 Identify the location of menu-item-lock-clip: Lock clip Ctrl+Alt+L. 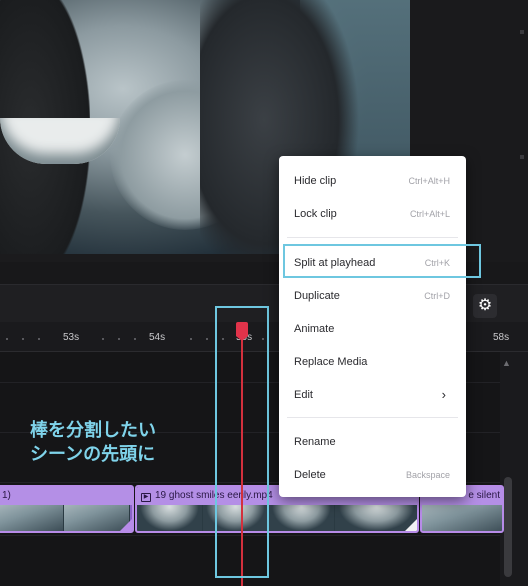
(372, 213).